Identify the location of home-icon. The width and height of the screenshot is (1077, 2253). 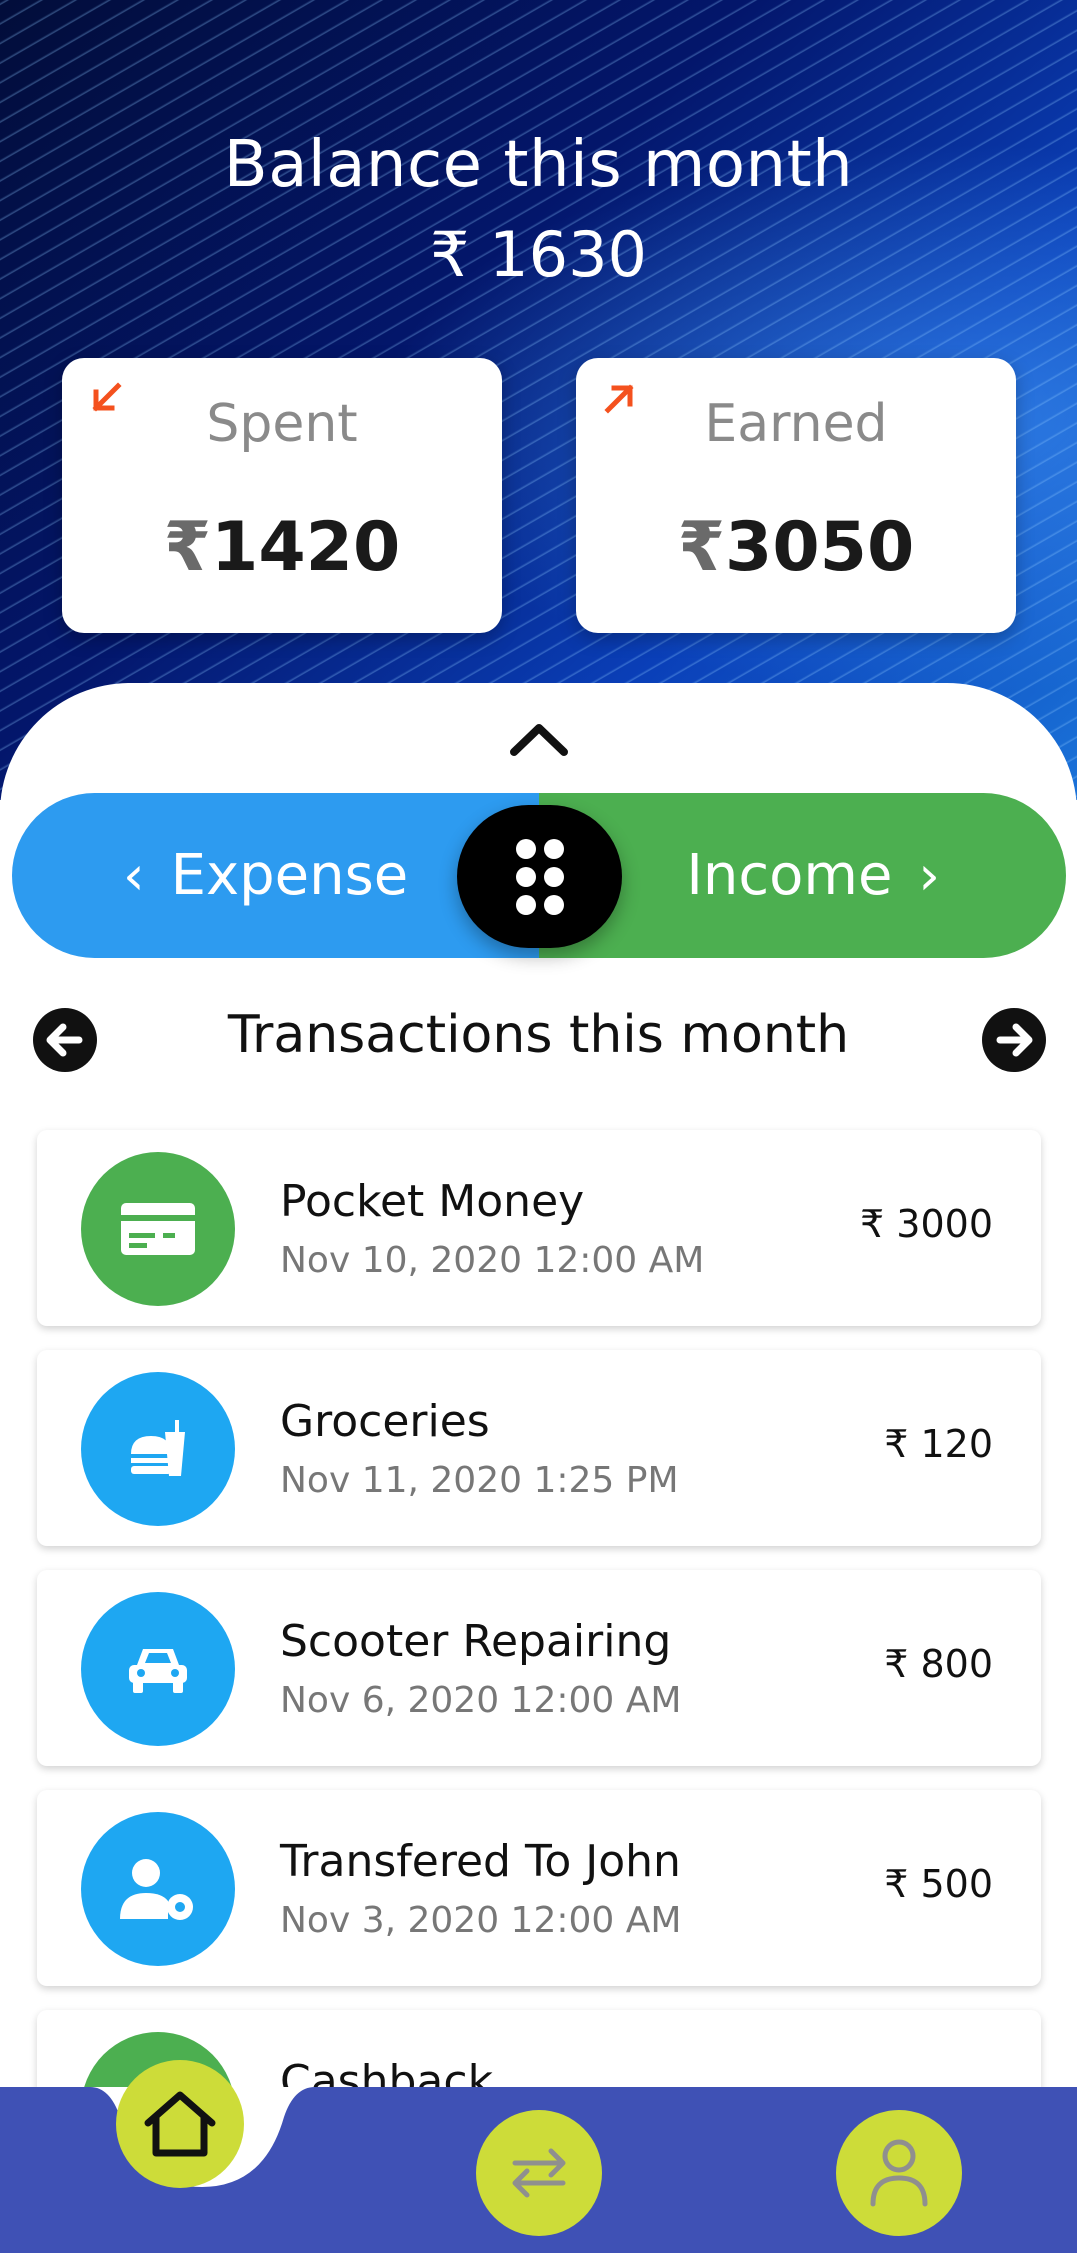
(180, 2124).